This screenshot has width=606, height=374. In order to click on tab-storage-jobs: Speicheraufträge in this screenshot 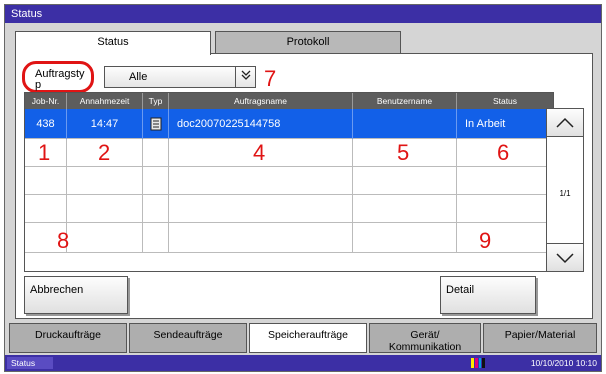, I will do `click(308, 338)`.